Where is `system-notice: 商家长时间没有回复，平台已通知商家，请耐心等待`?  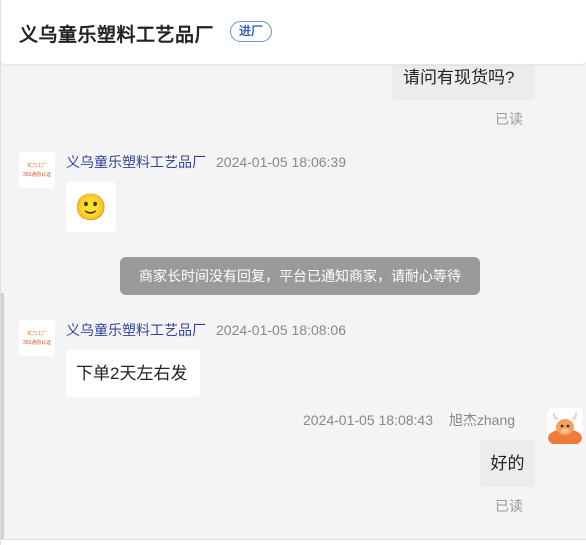 system-notice: 商家长时间没有回复，平台已通知商家，请耐心等待 is located at coordinates (300, 276).